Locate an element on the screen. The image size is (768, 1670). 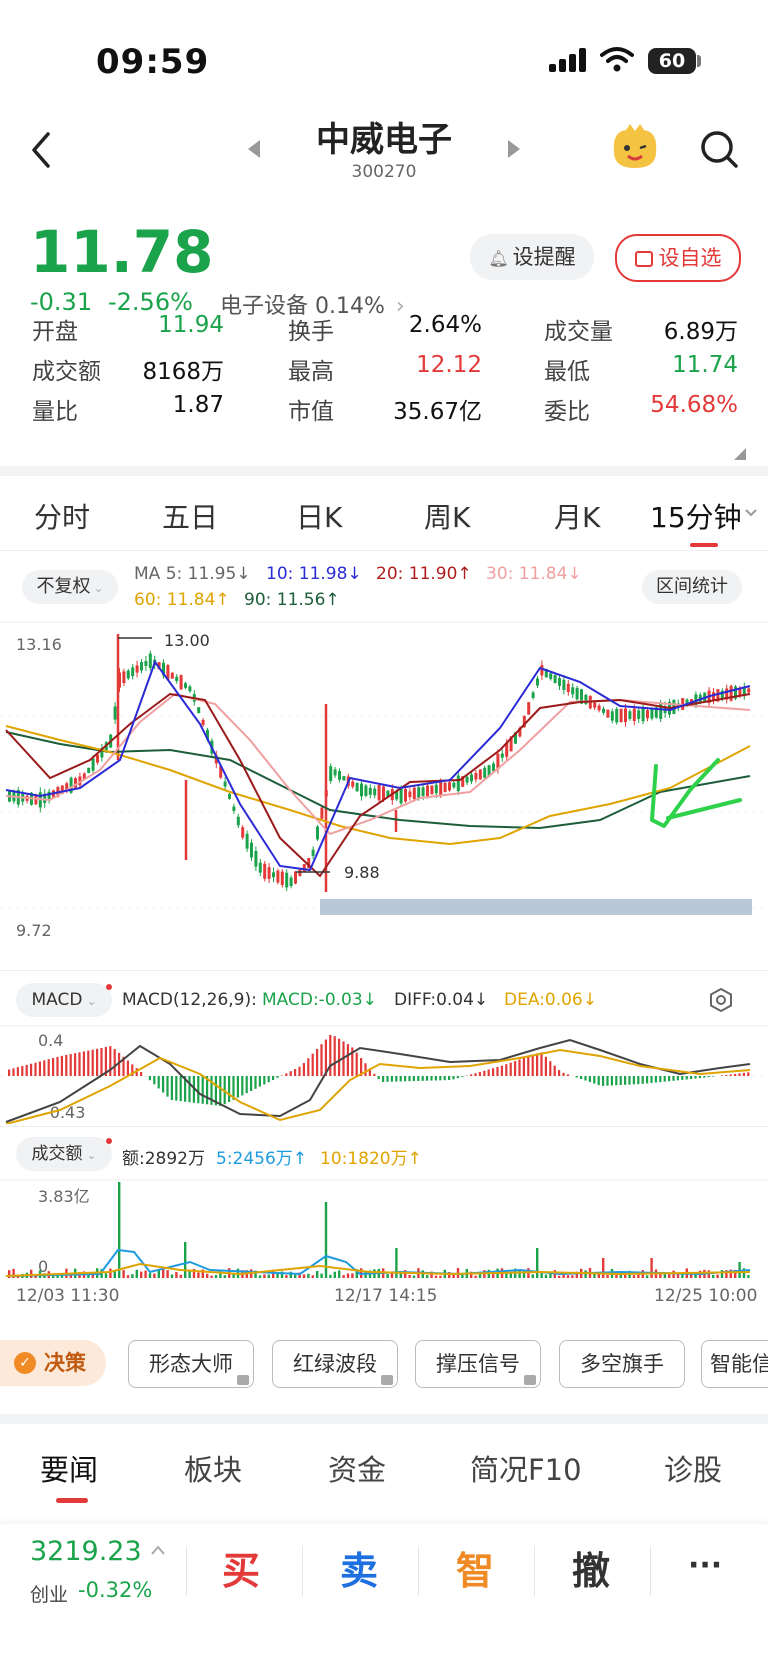
volume-amount: 额:2892万 is located at coordinates (163, 1159).